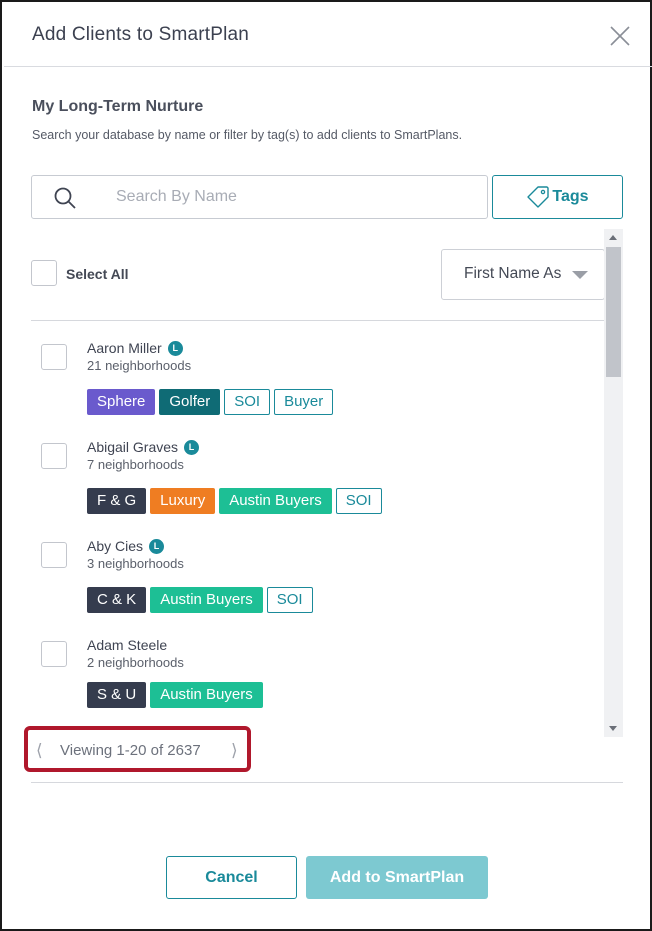 This screenshot has height=931, width=652. I want to click on tags-button: Tags, so click(557, 197).